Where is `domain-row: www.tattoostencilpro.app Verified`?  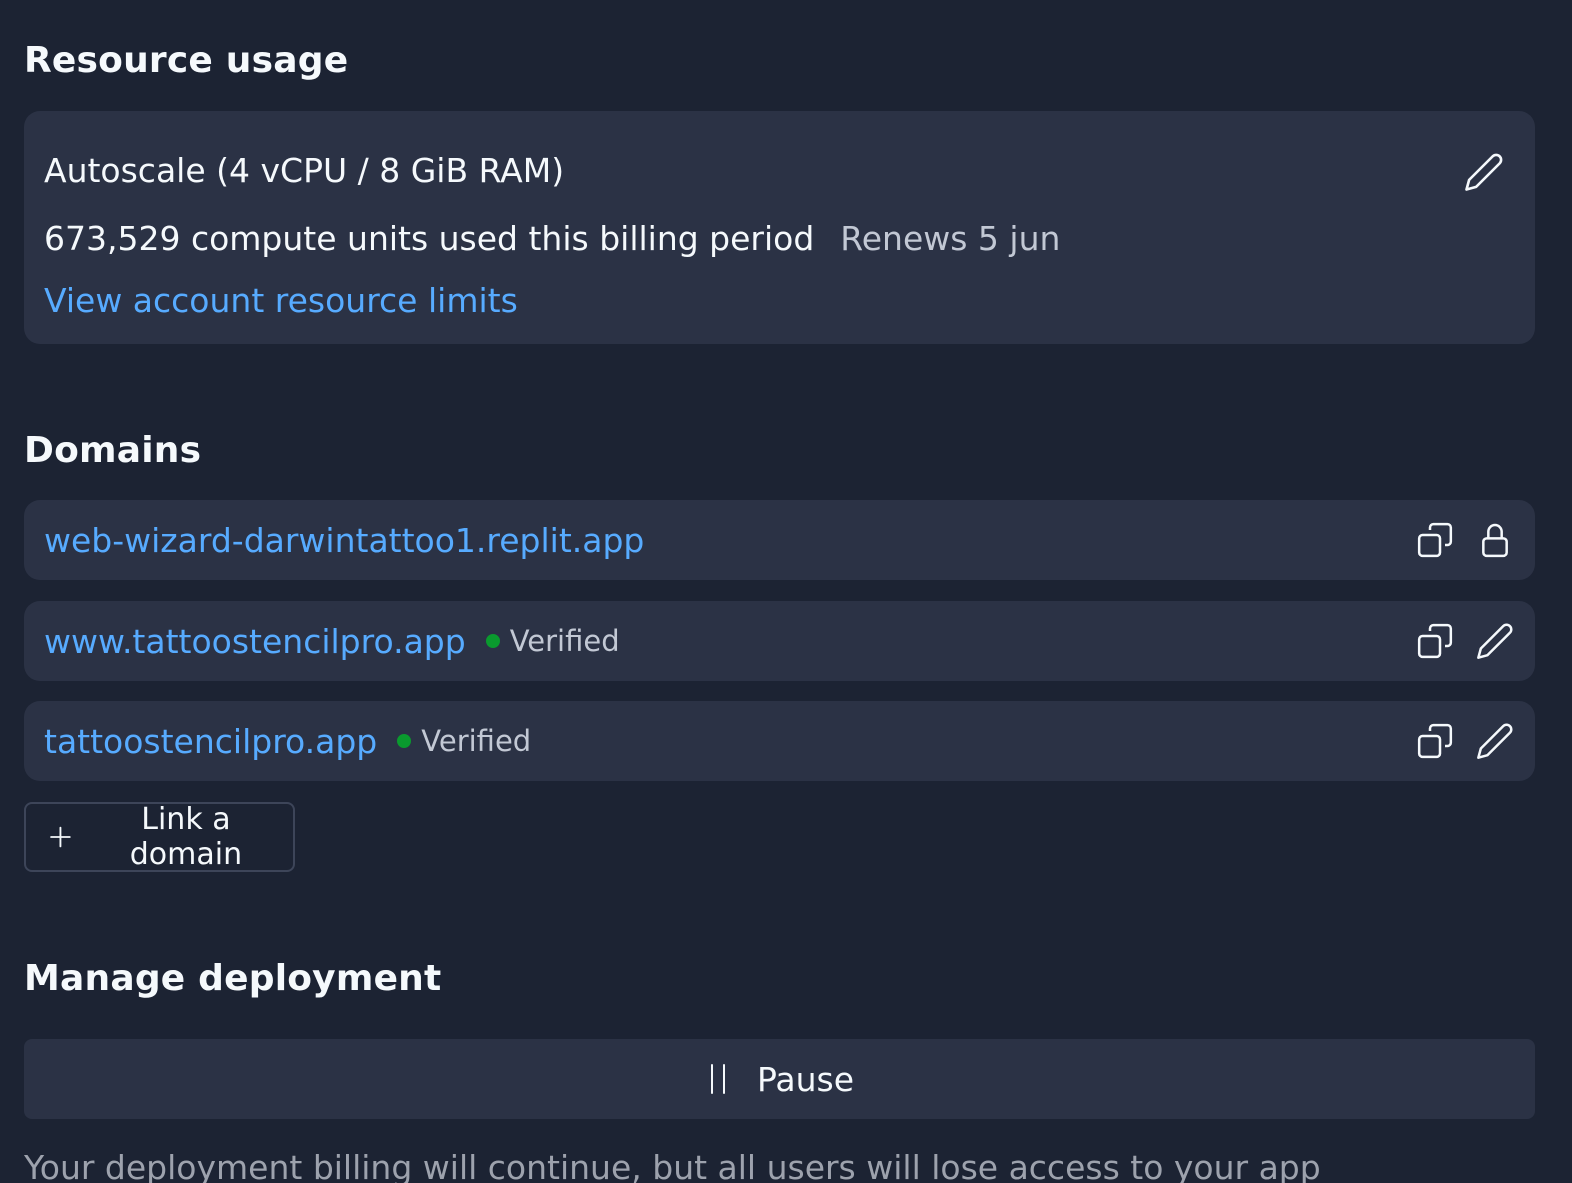 domain-row: www.tattoostencilpro.app Verified is located at coordinates (779, 641).